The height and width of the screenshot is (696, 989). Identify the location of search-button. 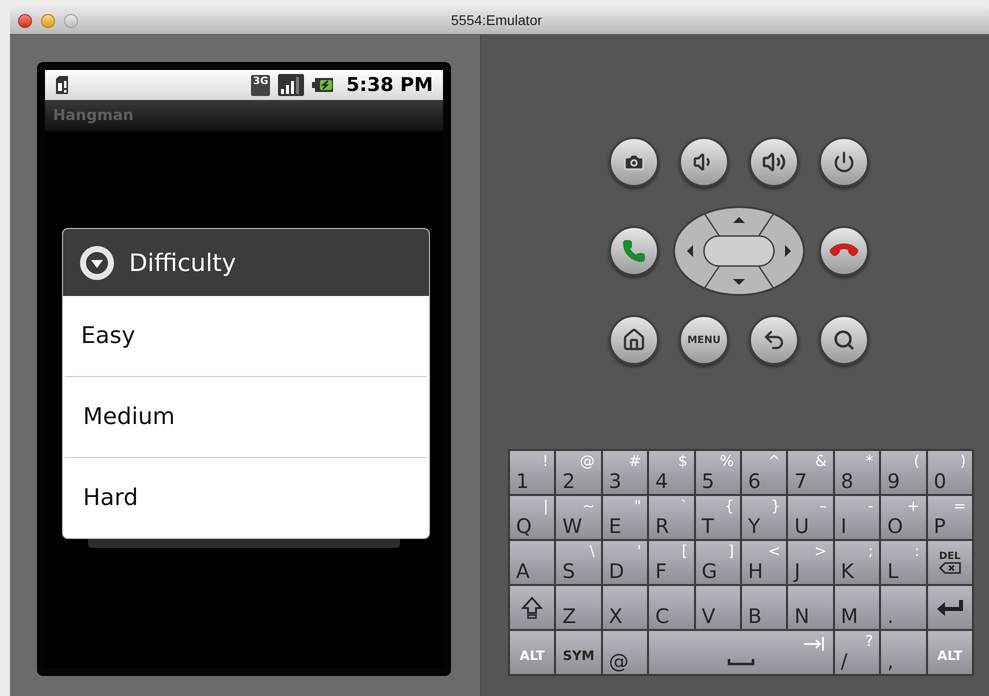
(844, 340).